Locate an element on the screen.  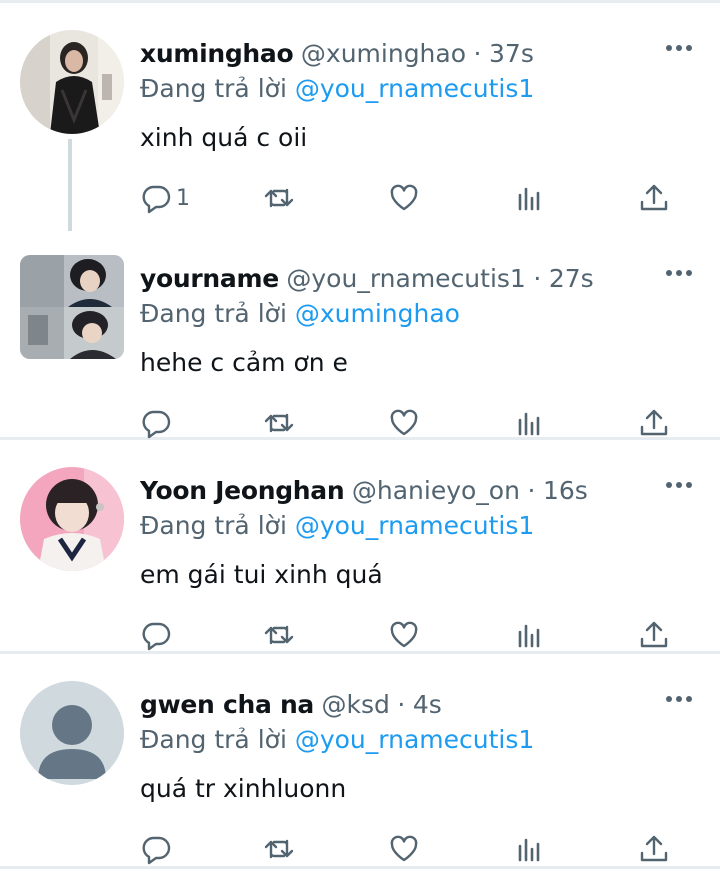
mention-link: @xuminghao is located at coordinates (377, 313).